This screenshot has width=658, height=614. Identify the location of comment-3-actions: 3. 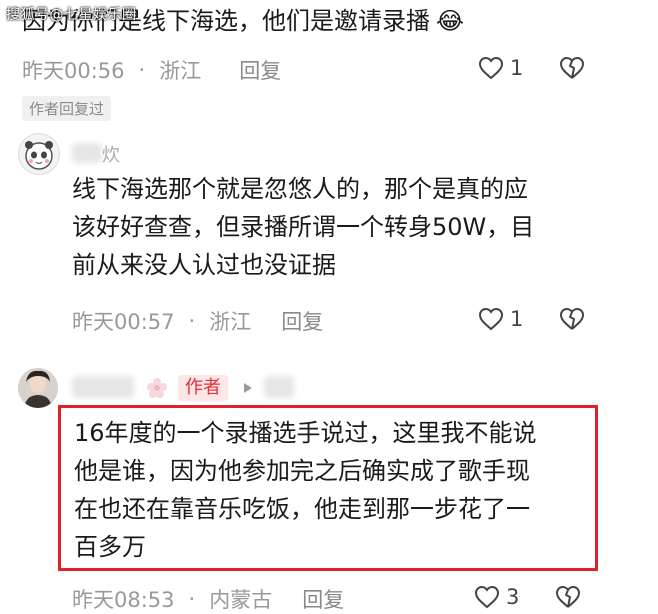
(527, 597).